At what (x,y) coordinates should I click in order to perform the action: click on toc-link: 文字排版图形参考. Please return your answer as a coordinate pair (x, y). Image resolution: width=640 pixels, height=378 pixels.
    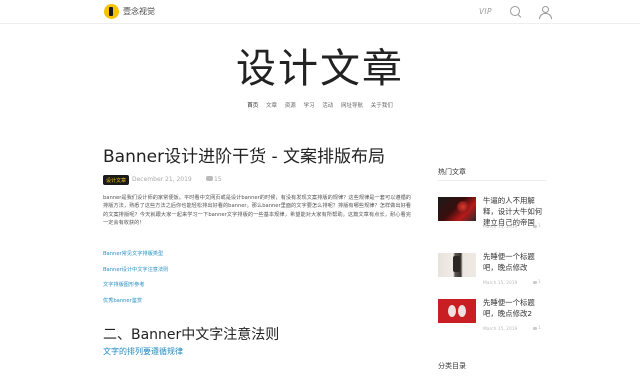
    Looking at the image, I should click on (253, 289).